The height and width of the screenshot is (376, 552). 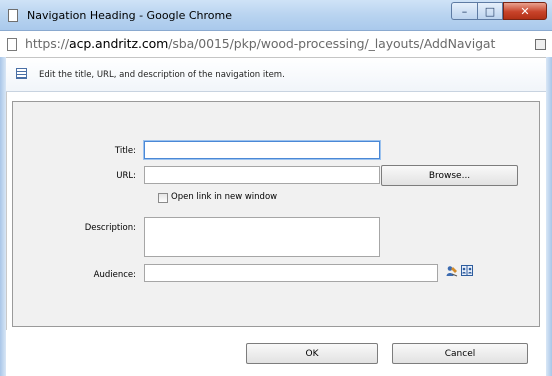 What do you see at coordinates (262, 175) in the screenshot?
I see `url-input` at bounding box center [262, 175].